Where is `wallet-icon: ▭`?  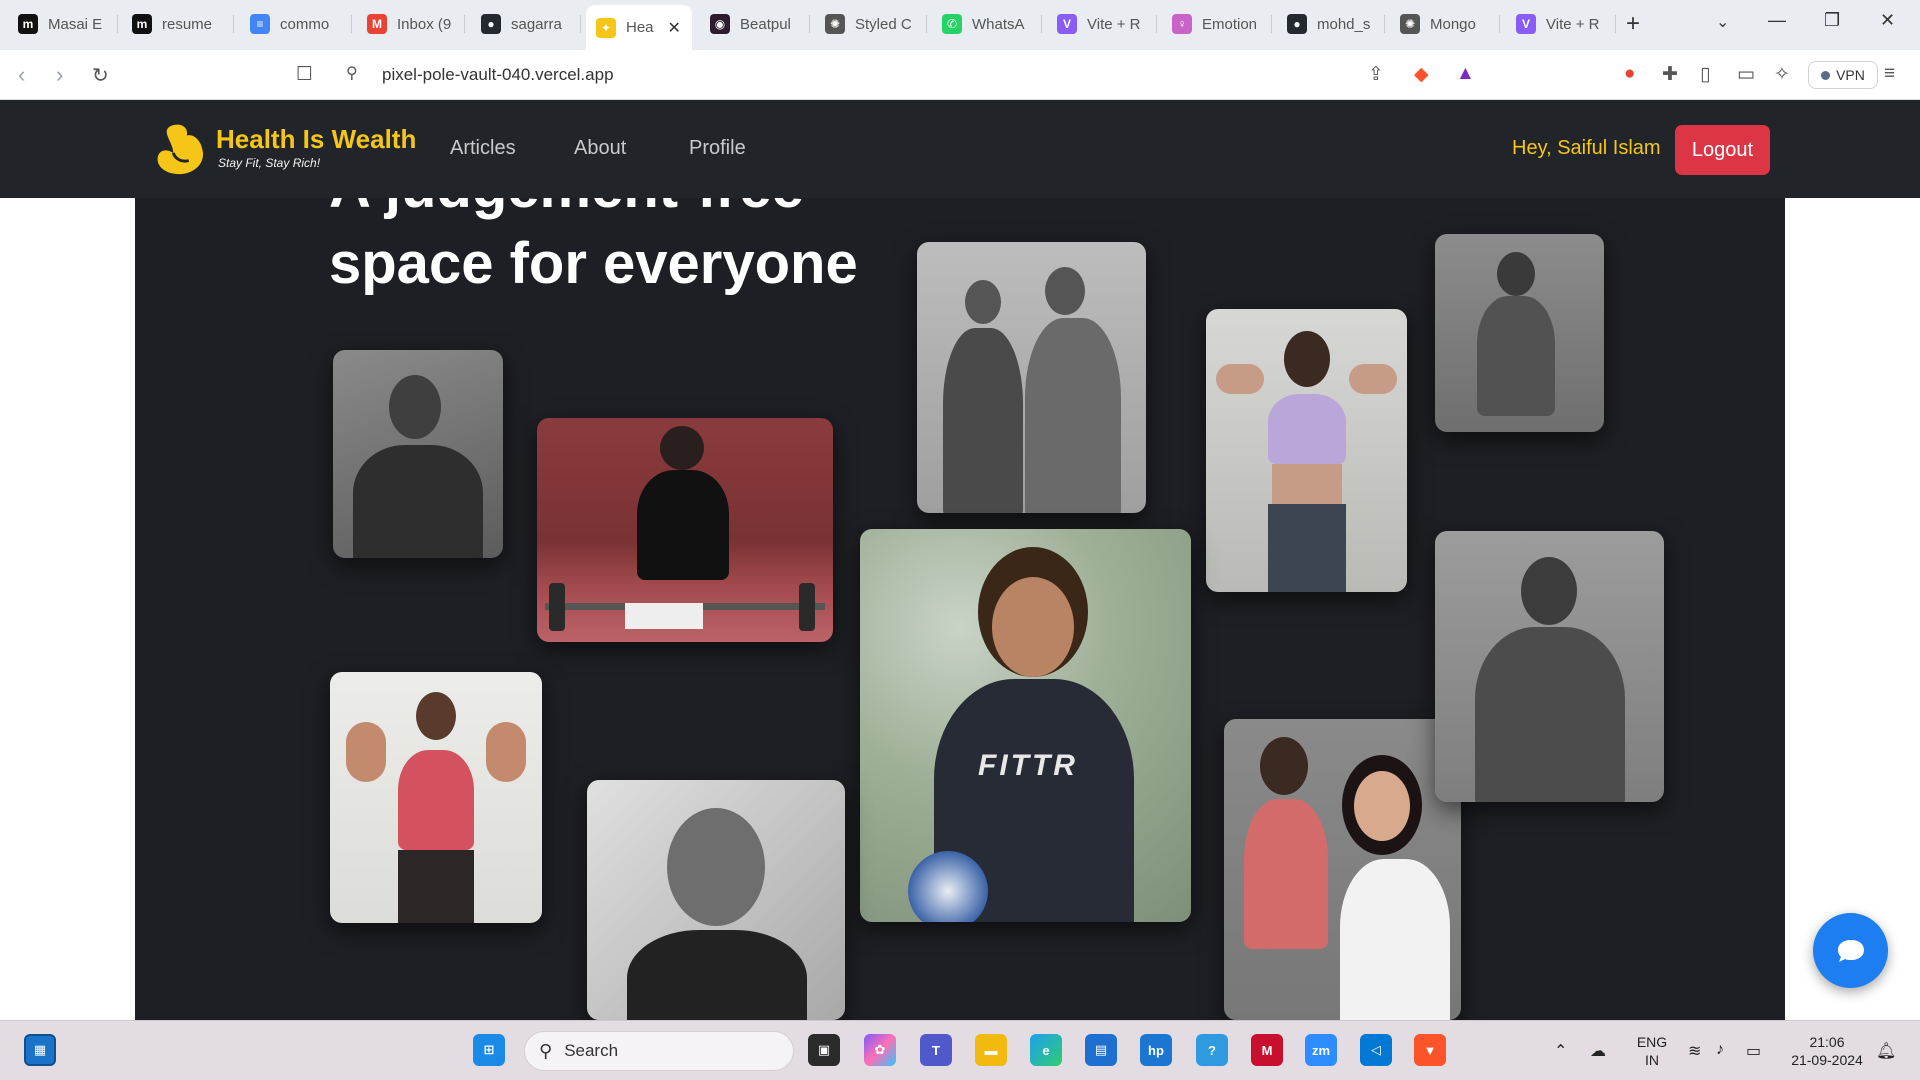
wallet-icon: ▭ is located at coordinates (1746, 74).